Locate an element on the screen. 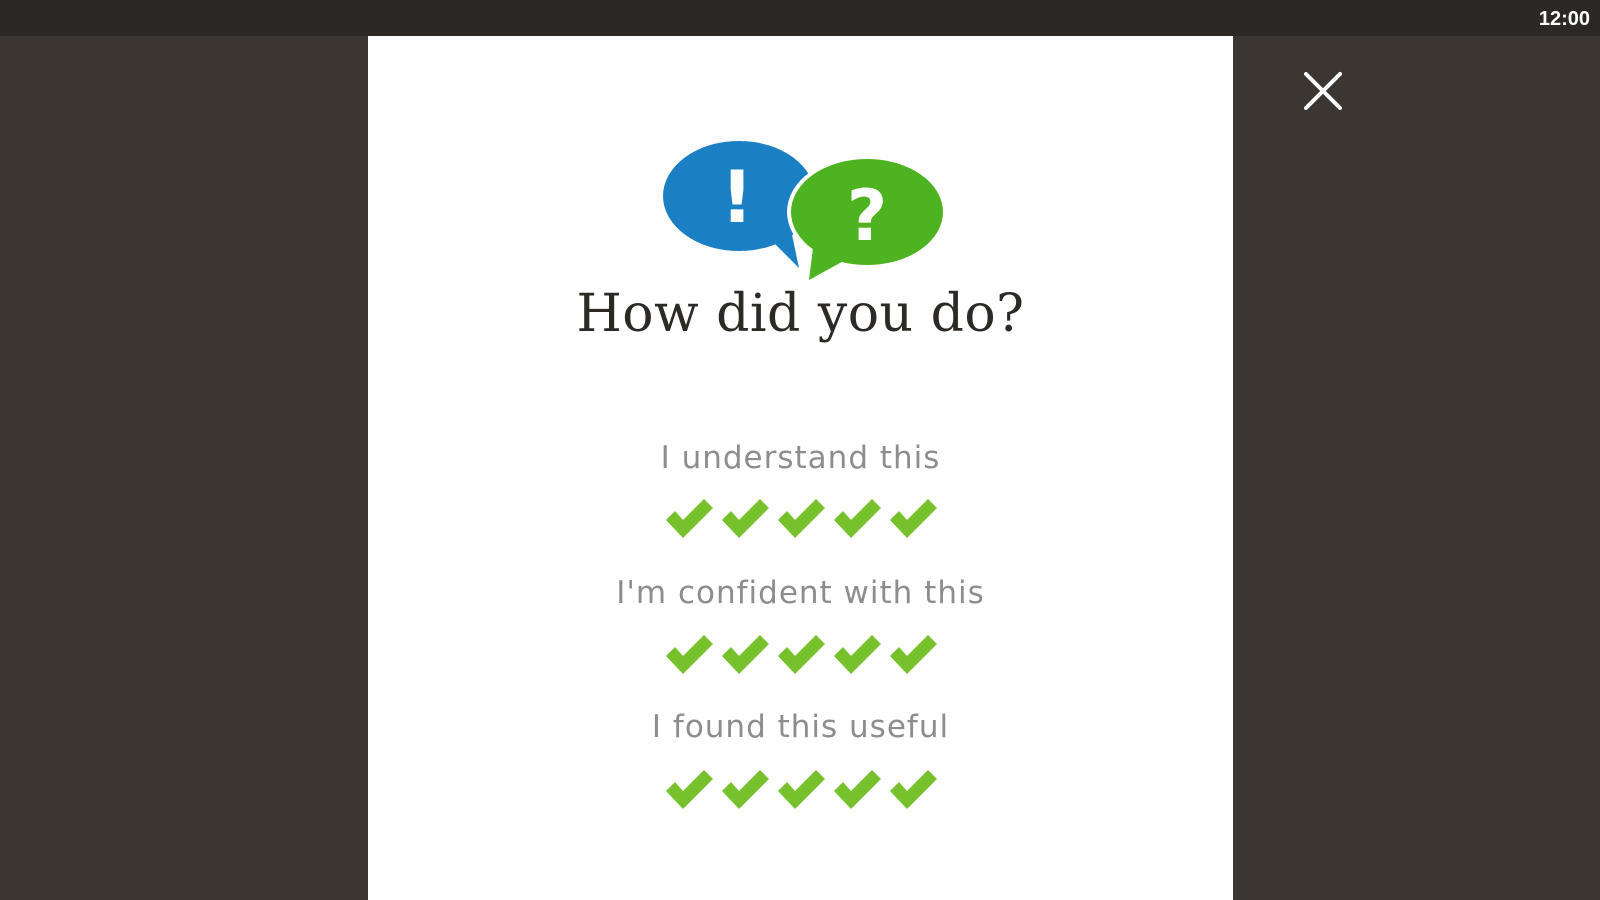 Image resolution: width=1600 pixels, height=900 pixels. status-bar: 12:00 is located at coordinates (800, 18).